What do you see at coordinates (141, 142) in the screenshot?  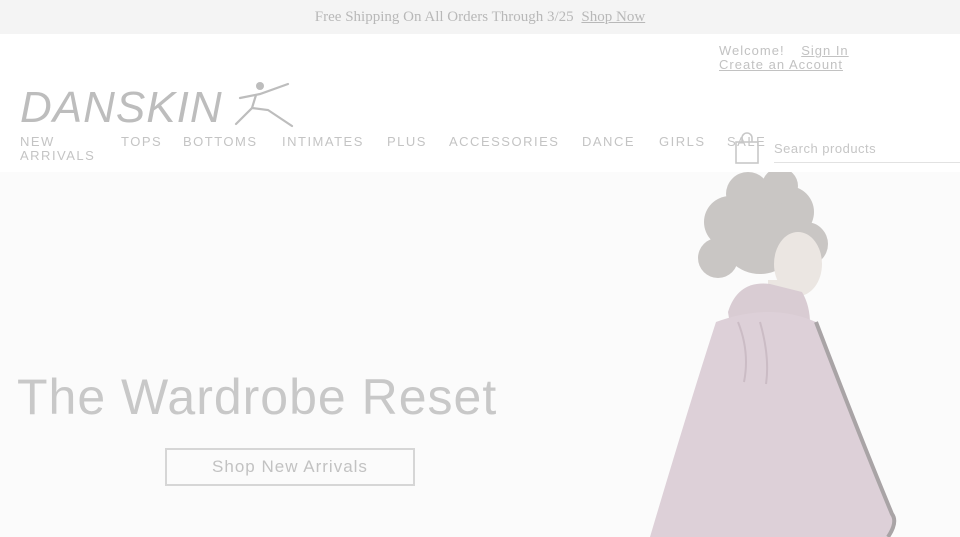 I see `nav-item-tops: TOPS` at bounding box center [141, 142].